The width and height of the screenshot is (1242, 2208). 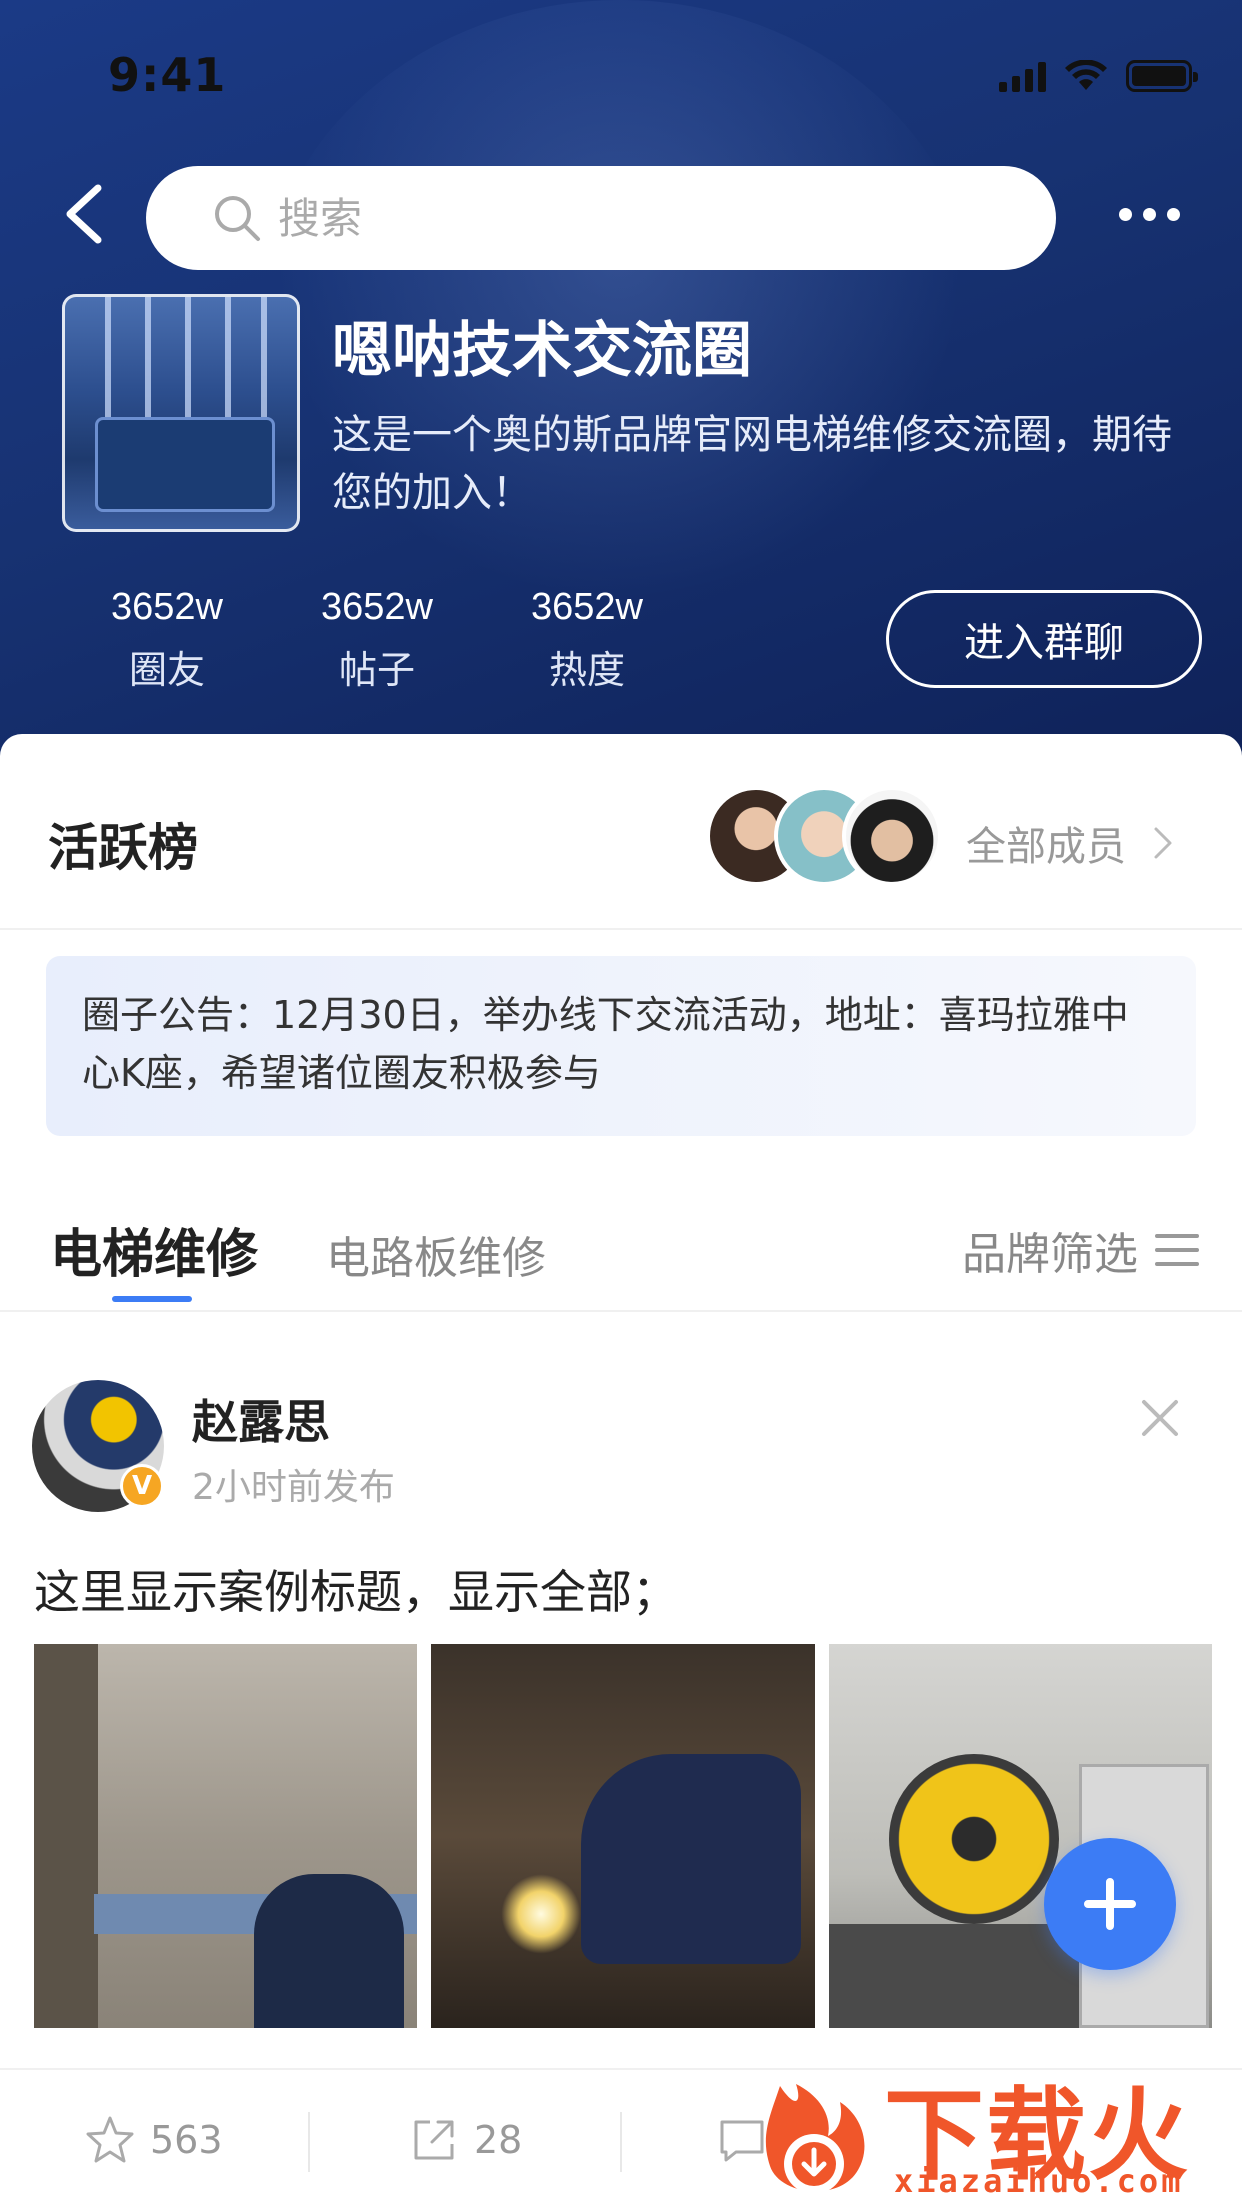 What do you see at coordinates (465, 2139) in the screenshot?
I see `share-button: 28` at bounding box center [465, 2139].